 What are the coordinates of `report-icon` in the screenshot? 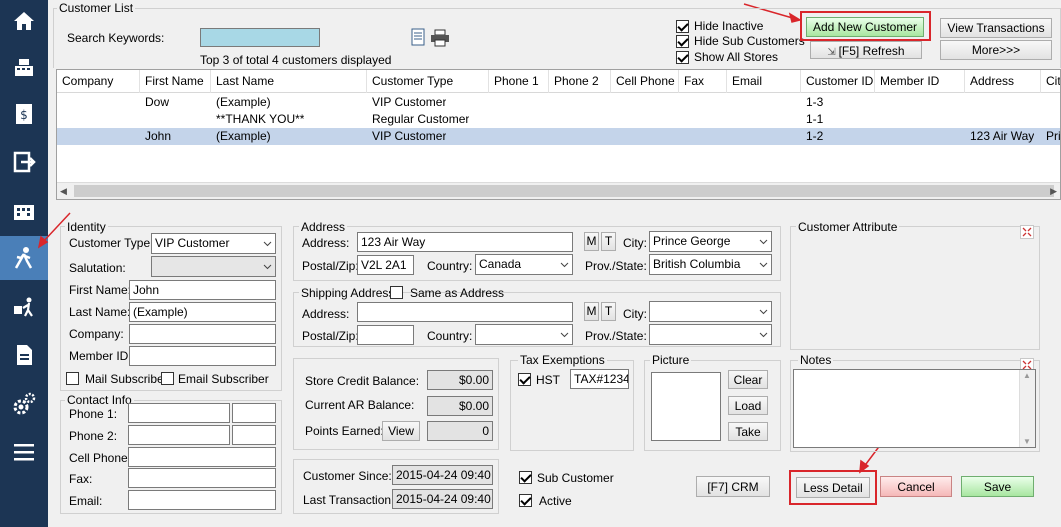 It's located at (24, 355).